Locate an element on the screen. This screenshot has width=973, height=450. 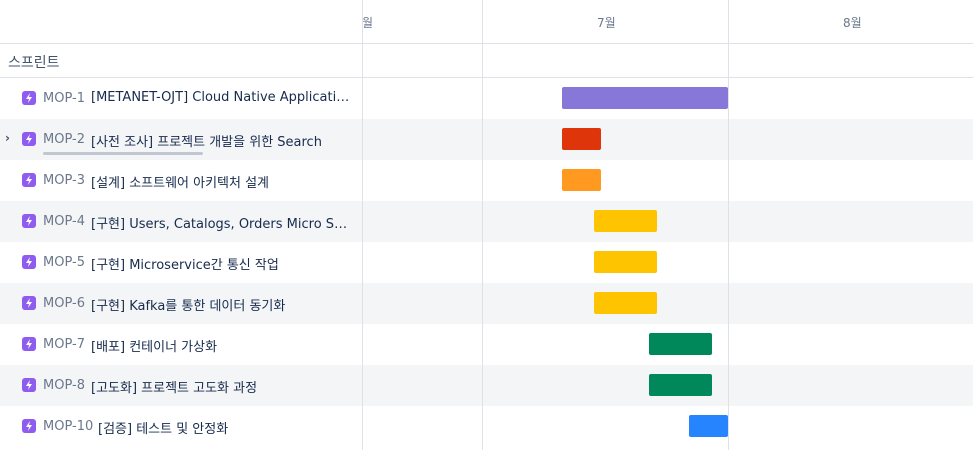
progress-bar is located at coordinates (123, 153).